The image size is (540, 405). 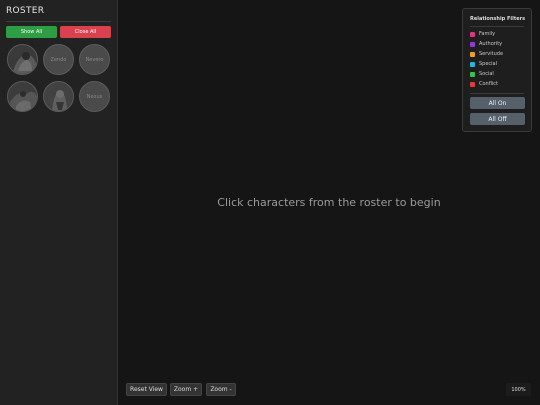 What do you see at coordinates (486, 74) in the screenshot?
I see `filter-label: Social` at bounding box center [486, 74].